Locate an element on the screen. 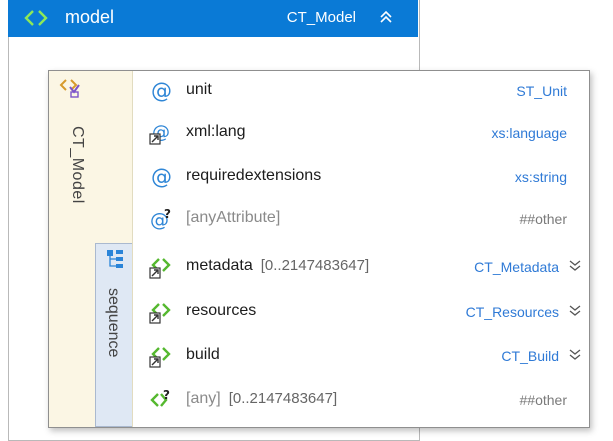 The width and height of the screenshot is (613, 441). element-name: model is located at coordinates (90, 17).